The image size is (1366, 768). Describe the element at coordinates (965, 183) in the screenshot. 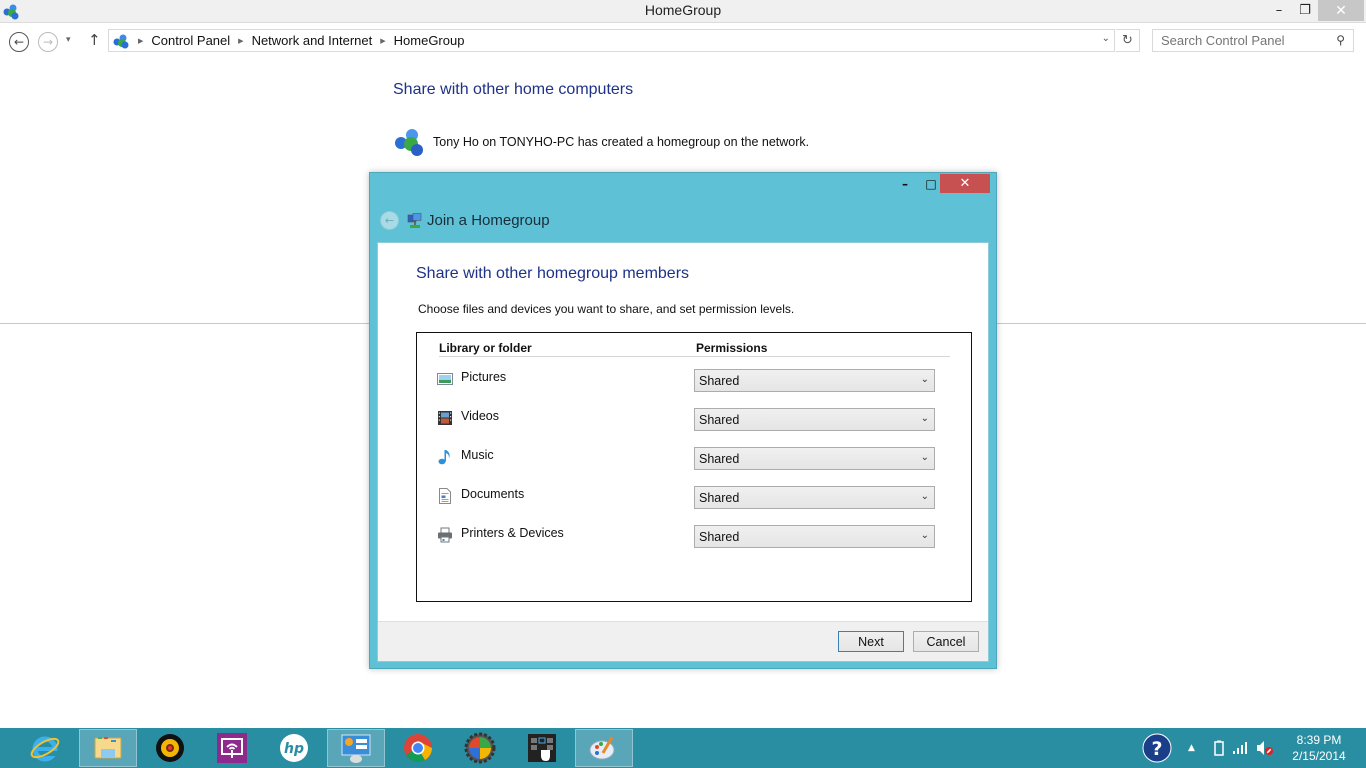

I see `dialog-close-button: ✕` at that location.